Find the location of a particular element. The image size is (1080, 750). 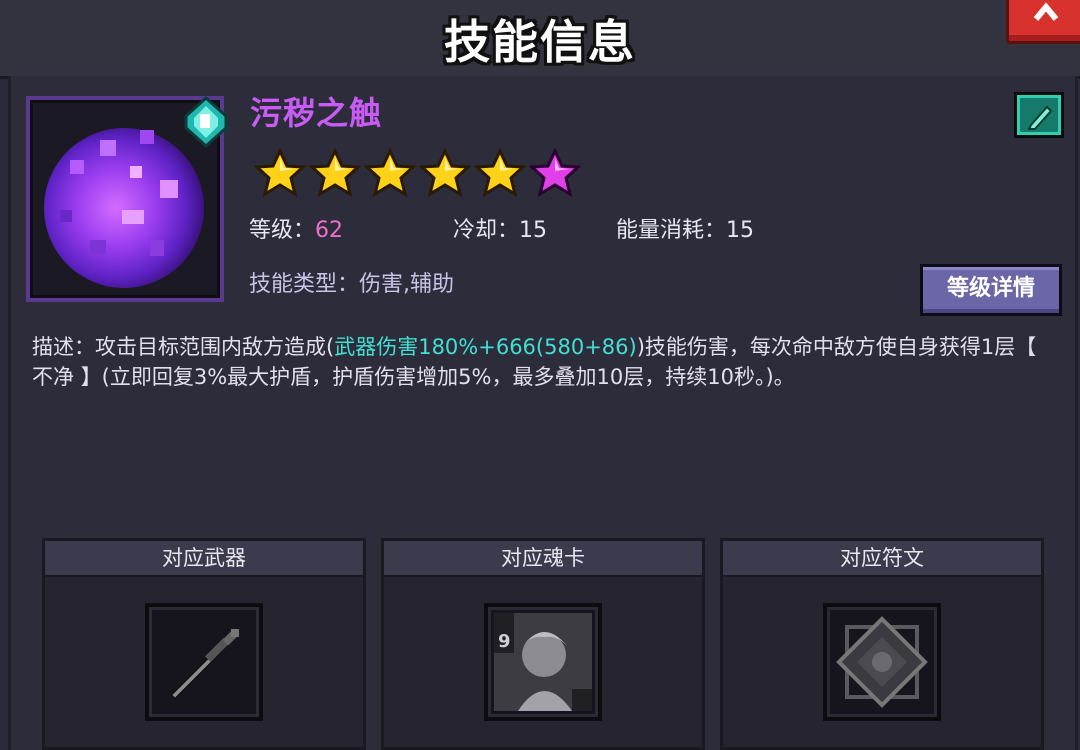

sword-icon is located at coordinates (204, 664).